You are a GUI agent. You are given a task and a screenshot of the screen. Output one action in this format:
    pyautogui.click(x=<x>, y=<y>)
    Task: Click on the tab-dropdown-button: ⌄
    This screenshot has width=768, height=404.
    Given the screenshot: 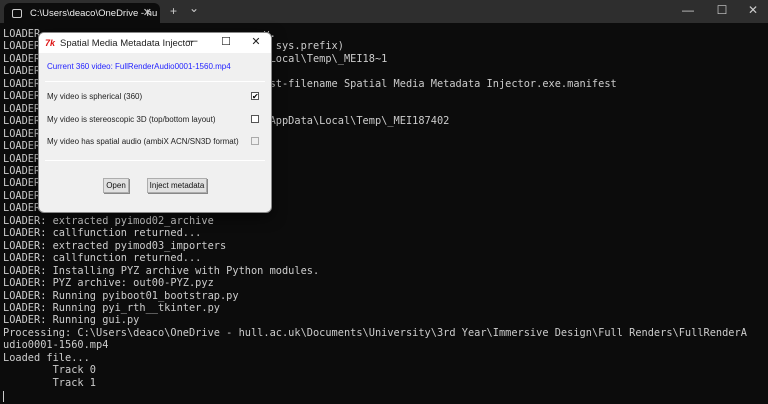 What is the action you would take?
    pyautogui.click(x=194, y=8)
    